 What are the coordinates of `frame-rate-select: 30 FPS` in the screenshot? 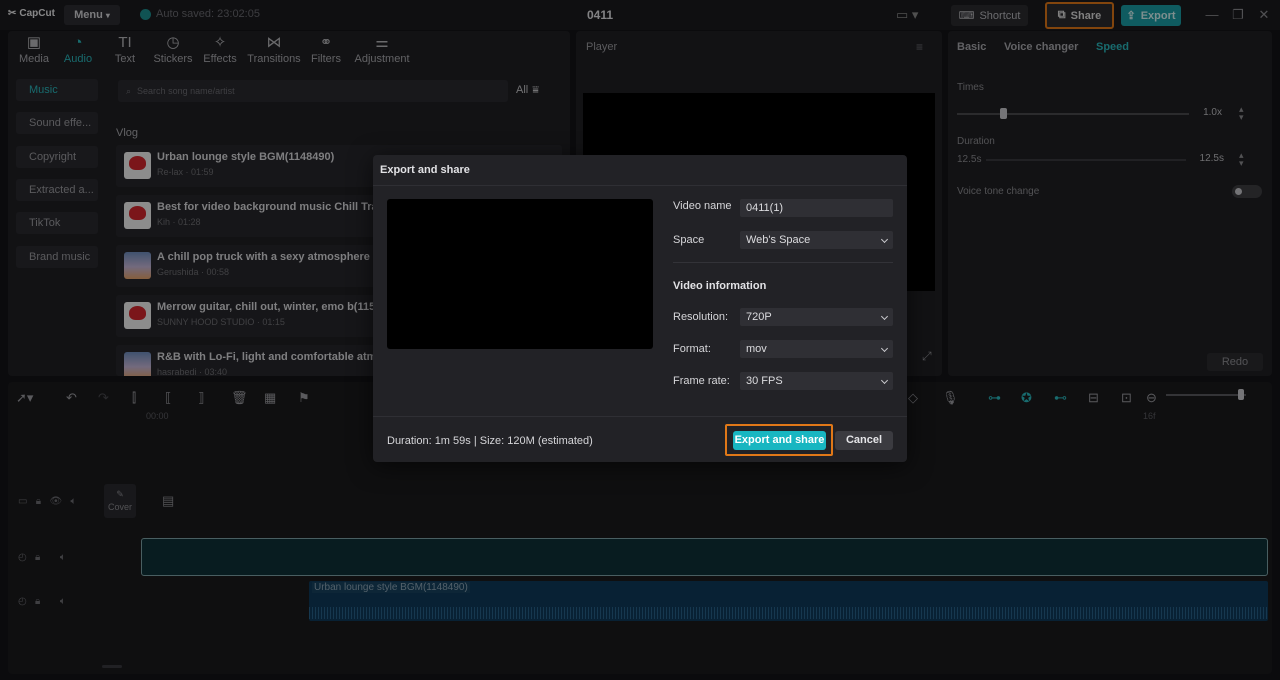 It's located at (816, 381).